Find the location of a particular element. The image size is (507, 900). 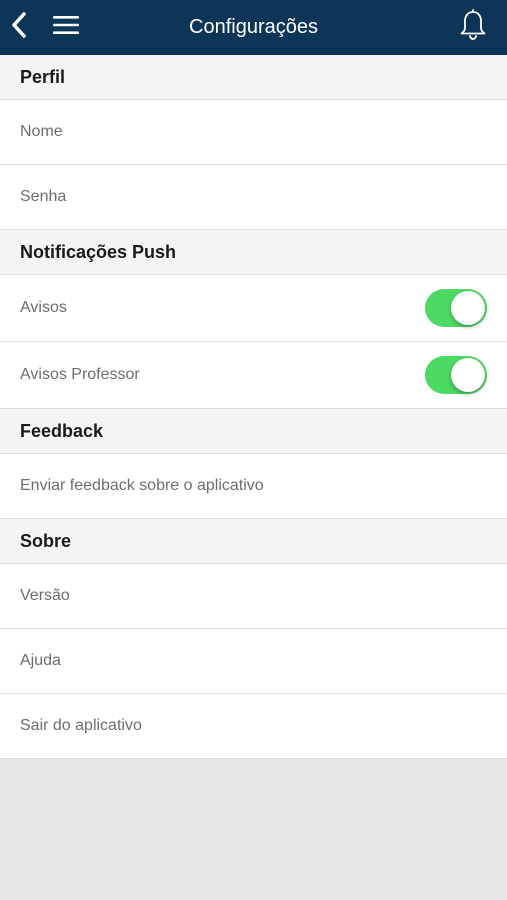

section-header-feedback: Feedback is located at coordinates (253, 431).